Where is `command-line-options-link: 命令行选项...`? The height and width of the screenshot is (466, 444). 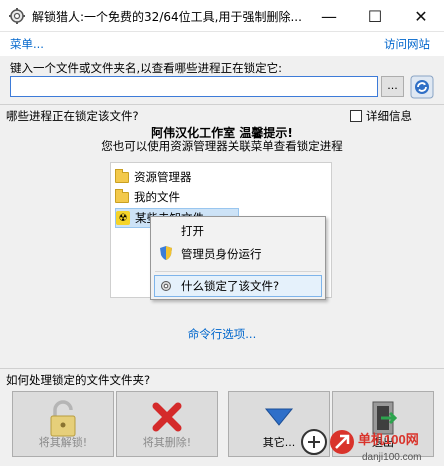 command-line-options-link: 命令行选项... is located at coordinates (222, 334).